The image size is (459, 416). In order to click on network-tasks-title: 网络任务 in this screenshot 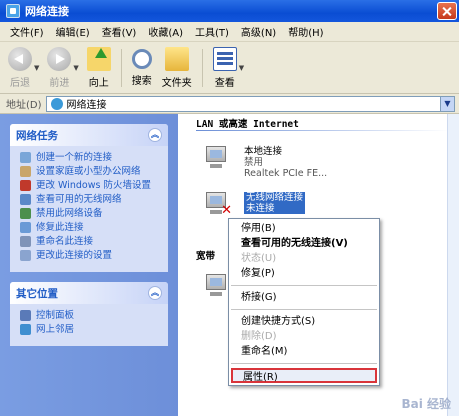, I will do `click(37, 135)`.